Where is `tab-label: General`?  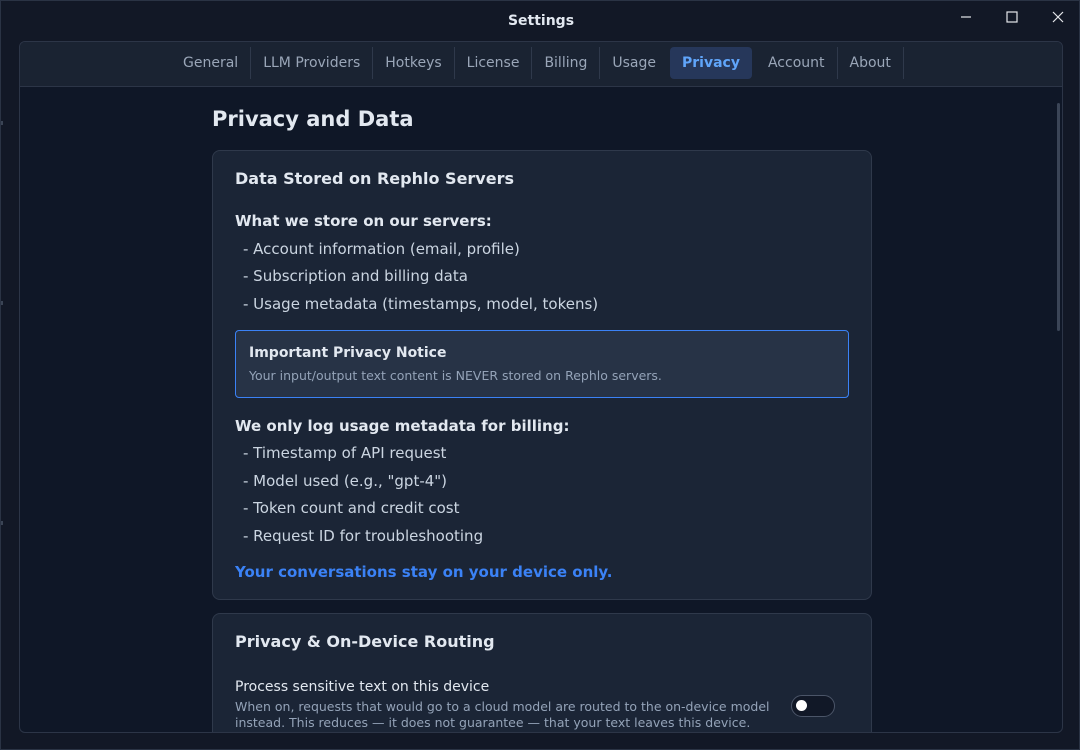
tab-label: General is located at coordinates (211, 63).